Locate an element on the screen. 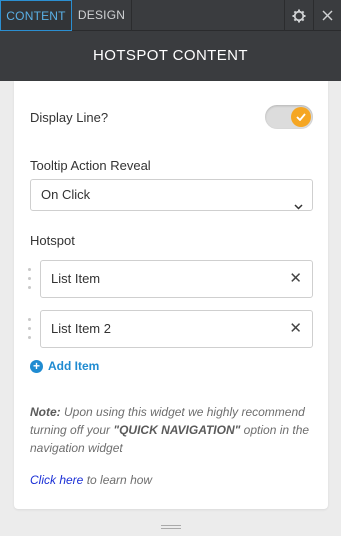  add-item-label: Add Item is located at coordinates (74, 366).